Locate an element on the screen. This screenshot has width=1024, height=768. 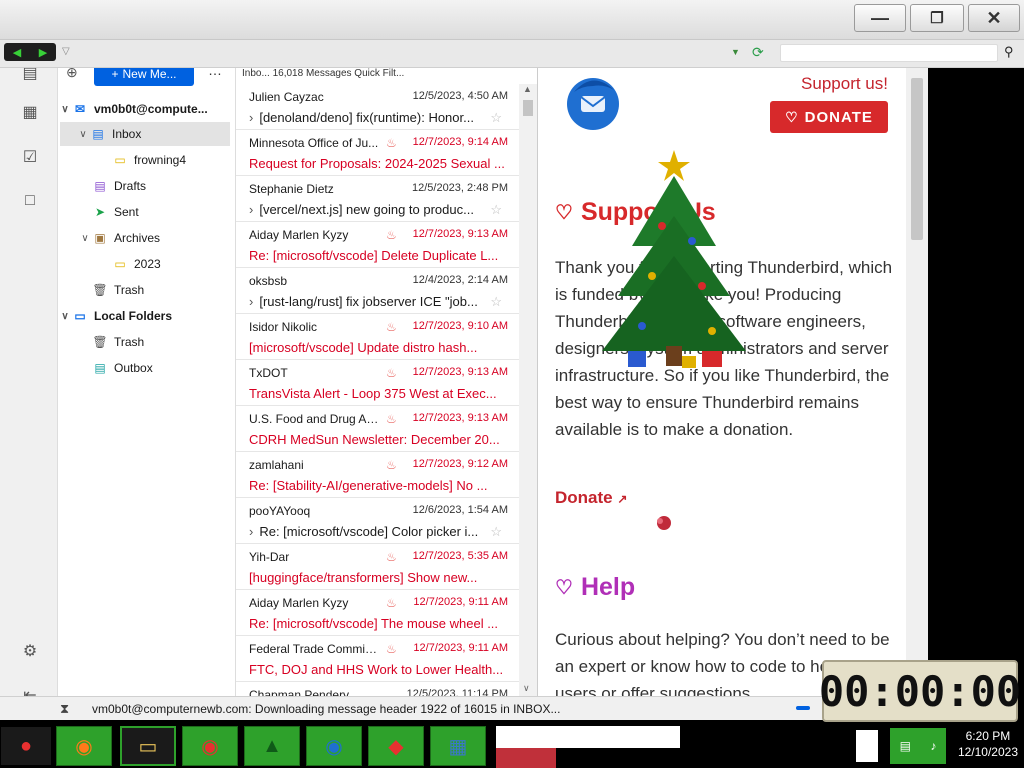
folder-trash: 🗑 Trash is located at coordinates (144, 290).